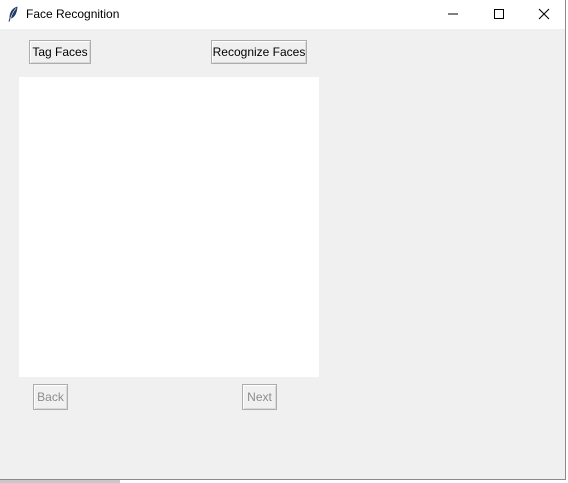 This screenshot has height=483, width=568. I want to click on title-bar: Face Recognition, so click(282, 14).